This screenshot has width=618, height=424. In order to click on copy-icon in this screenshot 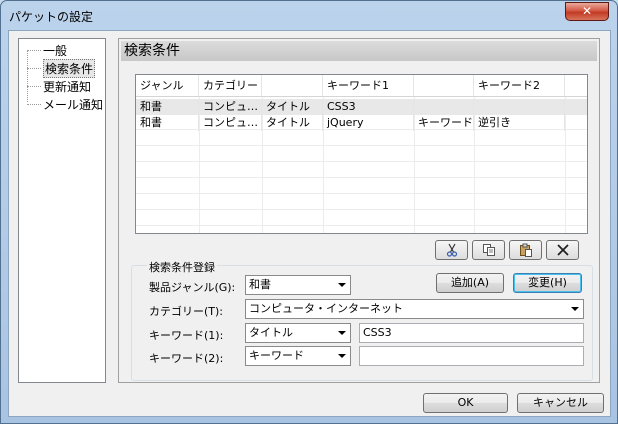, I will do `click(488, 250)`.